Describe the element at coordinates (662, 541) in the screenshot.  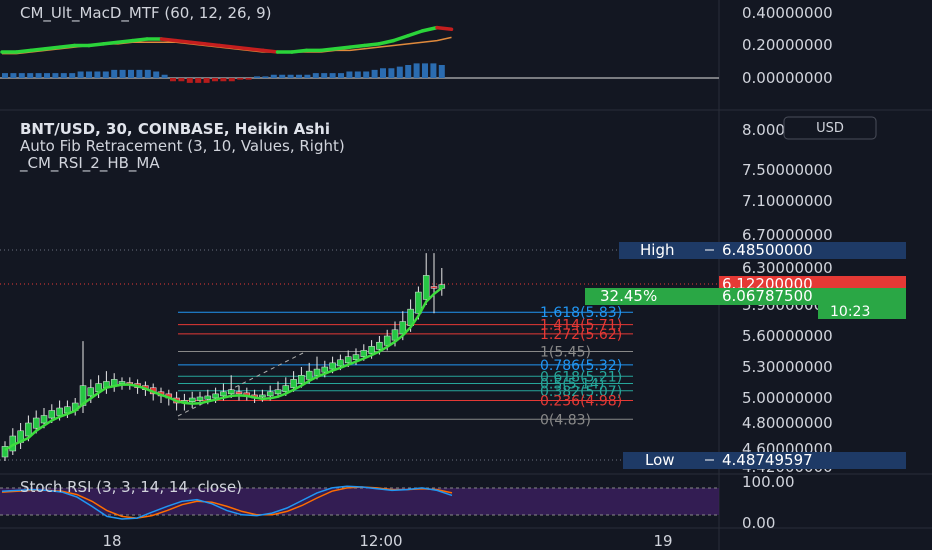
I see `time-label: 19` at that location.